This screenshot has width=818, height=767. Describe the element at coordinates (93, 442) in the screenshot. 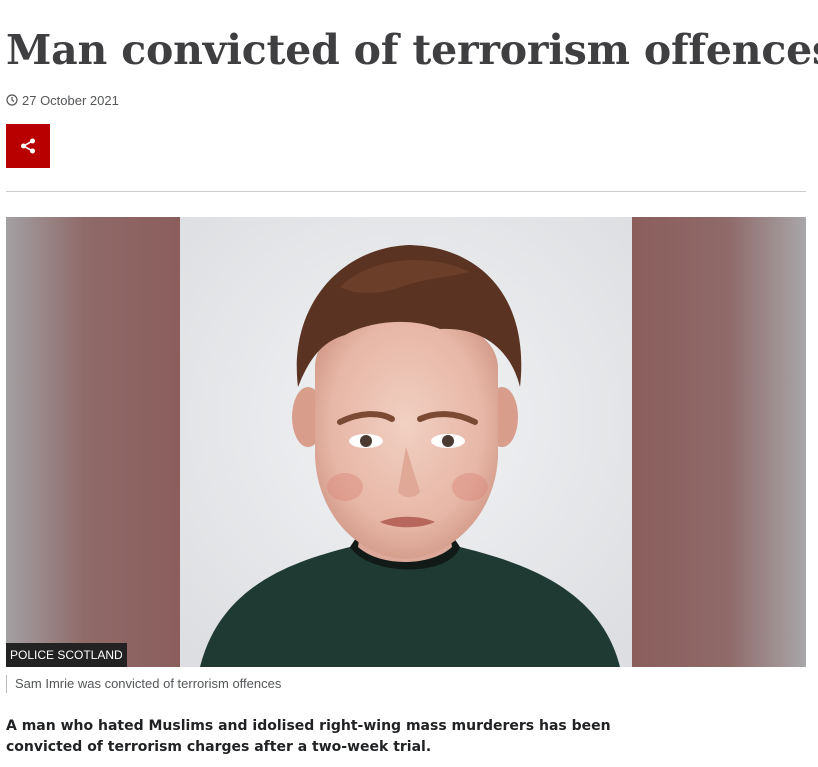

I see `image-blur-left` at that location.